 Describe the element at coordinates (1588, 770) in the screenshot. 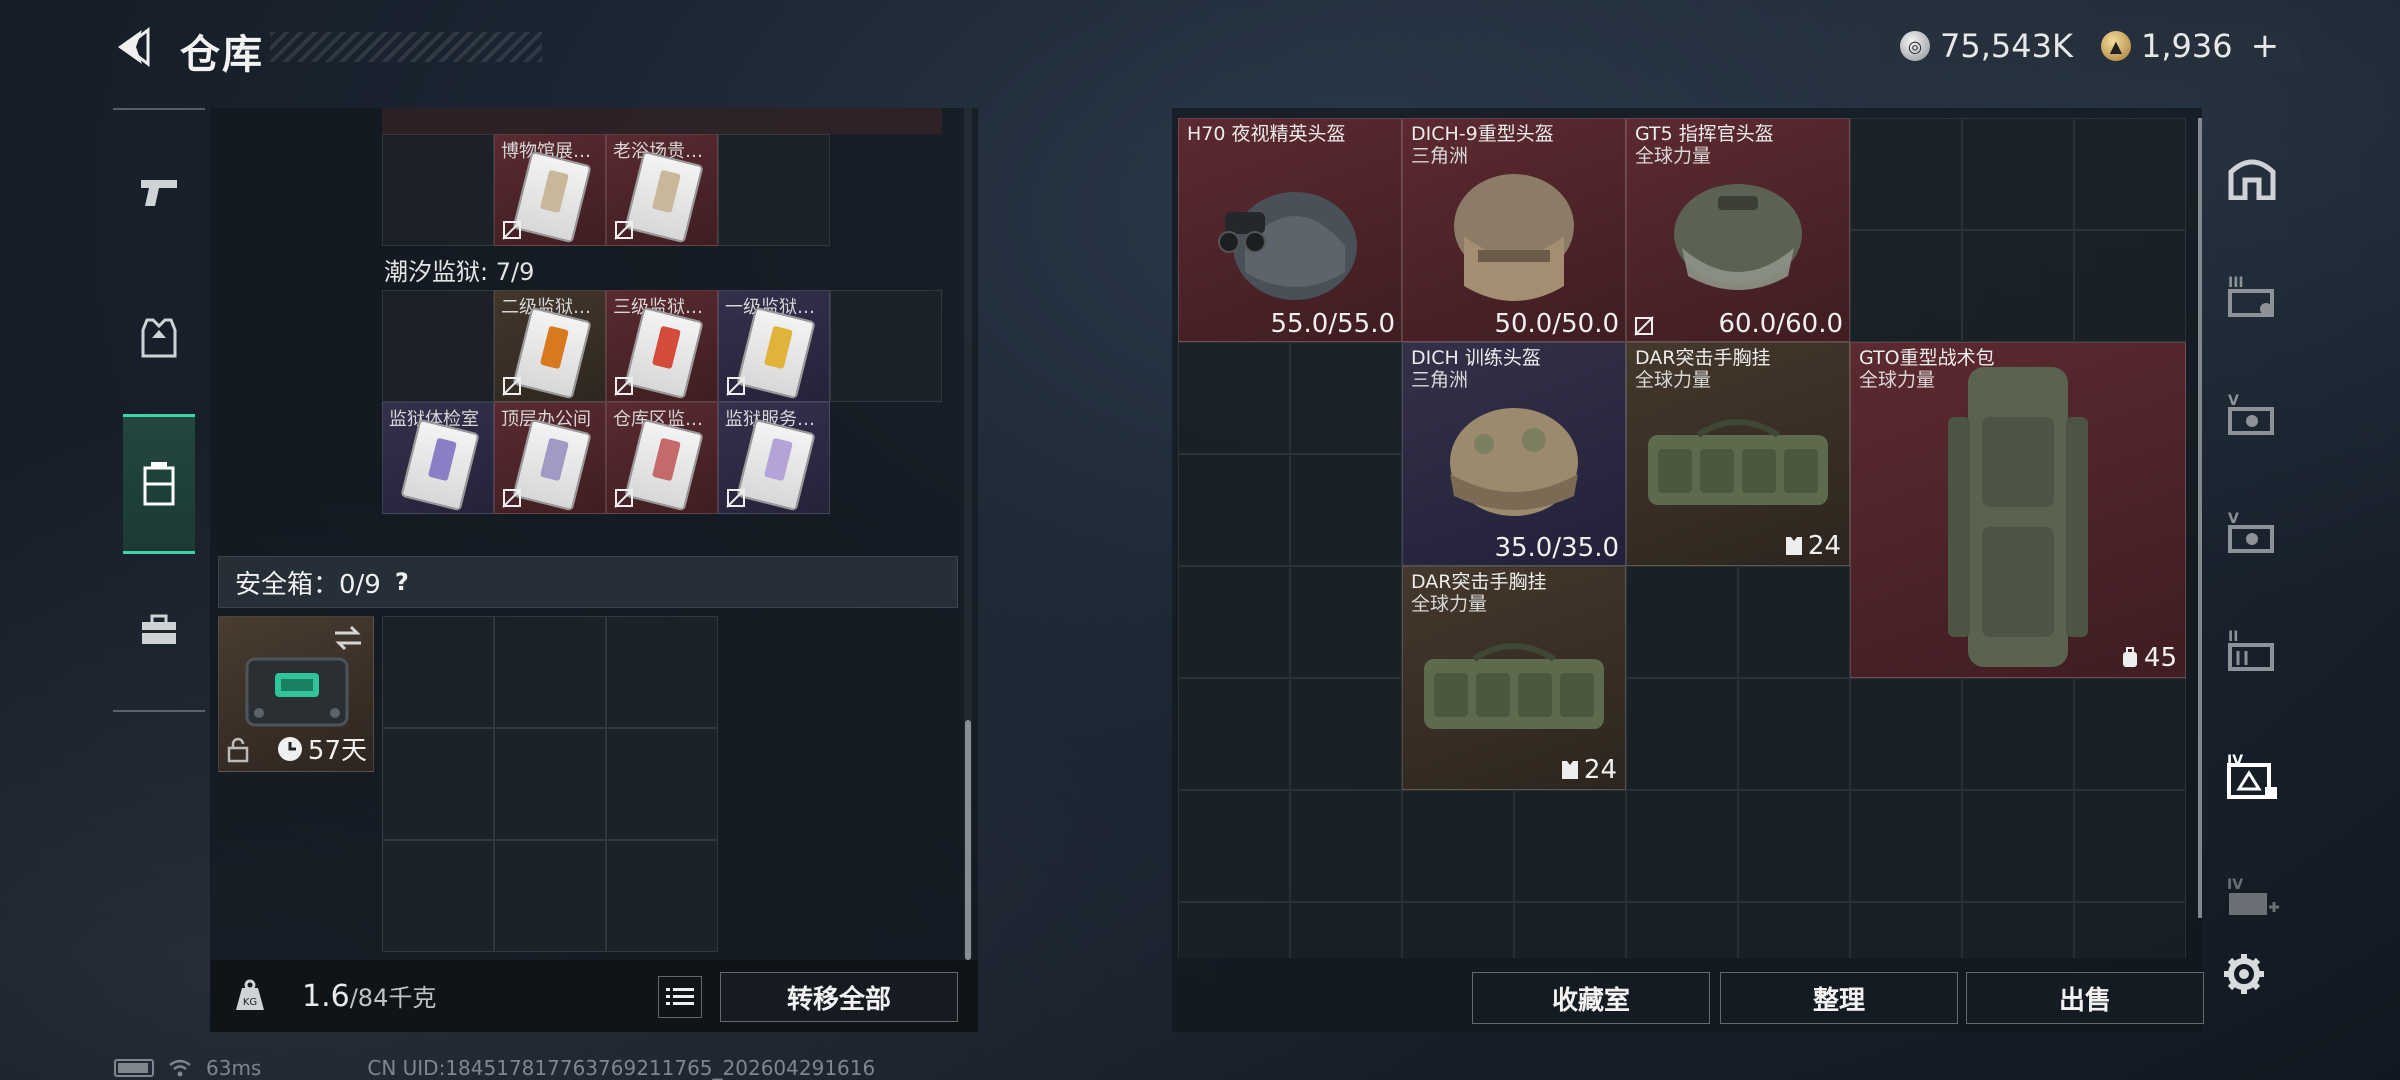

I see `item-capacity: 24` at that location.